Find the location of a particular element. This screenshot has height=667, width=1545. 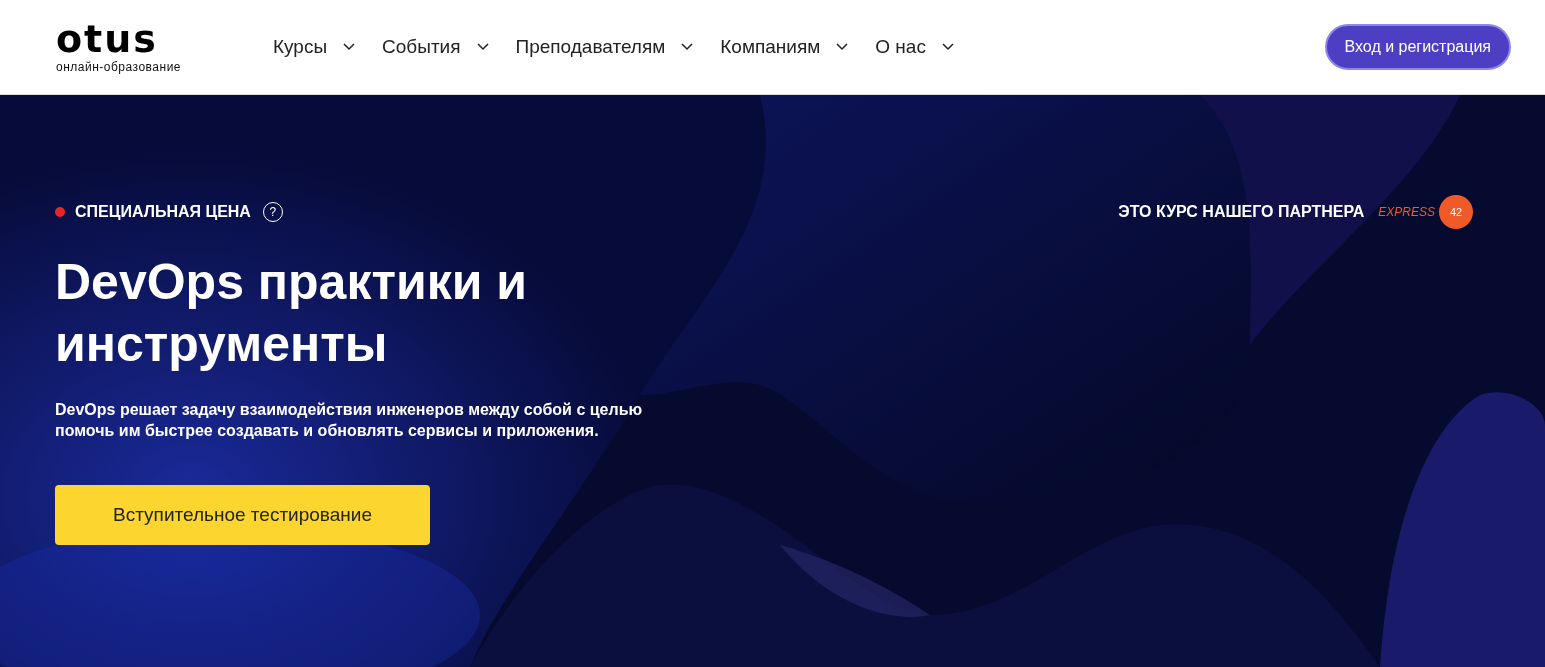

nav-link: О нас is located at coordinates (914, 47).